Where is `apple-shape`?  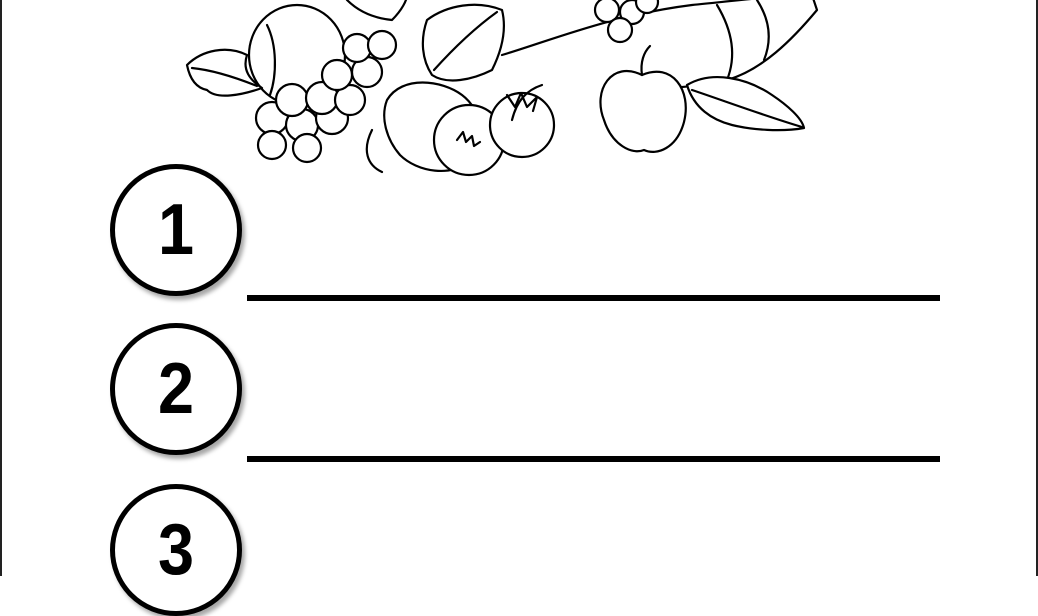 apple-shape is located at coordinates (643, 111).